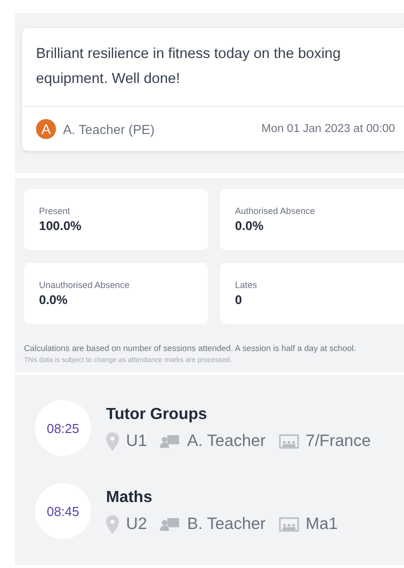 The image size is (404, 568). What do you see at coordinates (275, 211) in the screenshot?
I see `stat-label: Authorised Absence` at bounding box center [275, 211].